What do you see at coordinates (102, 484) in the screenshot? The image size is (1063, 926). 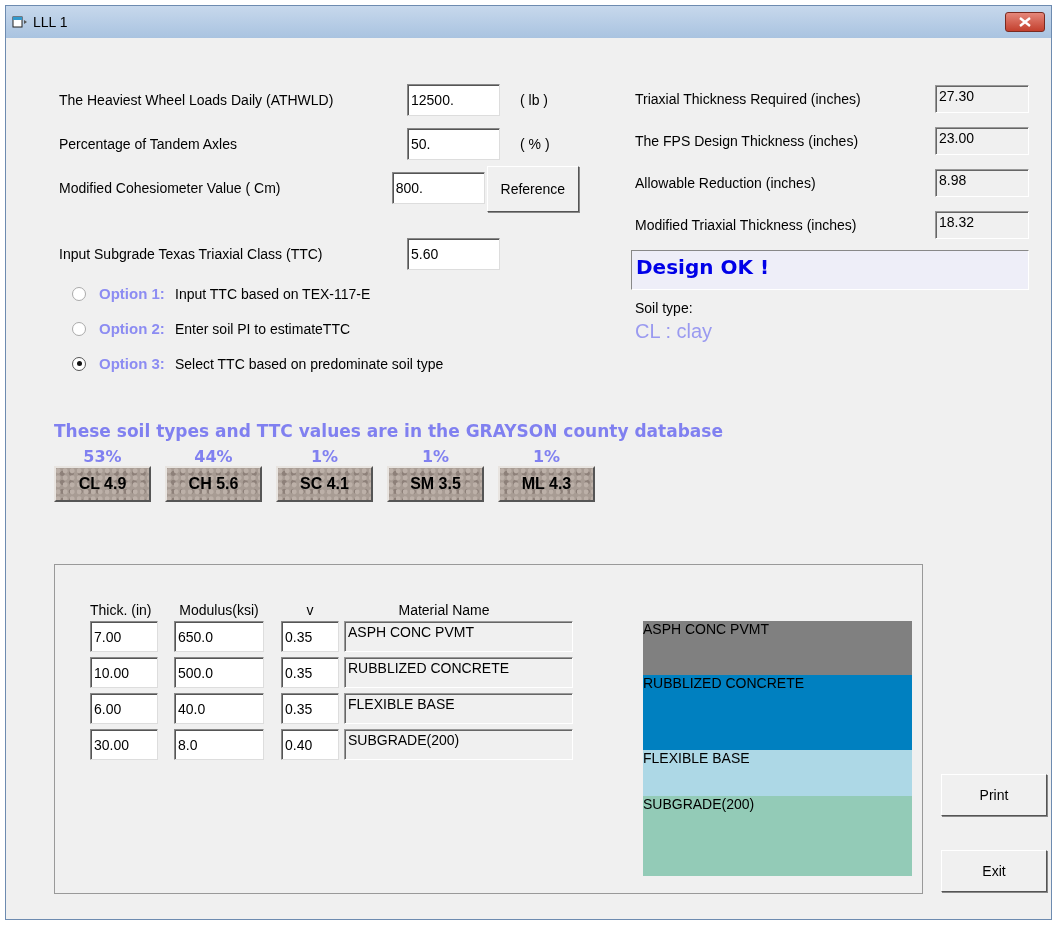 I see `soil-button: CL 4.9` at bounding box center [102, 484].